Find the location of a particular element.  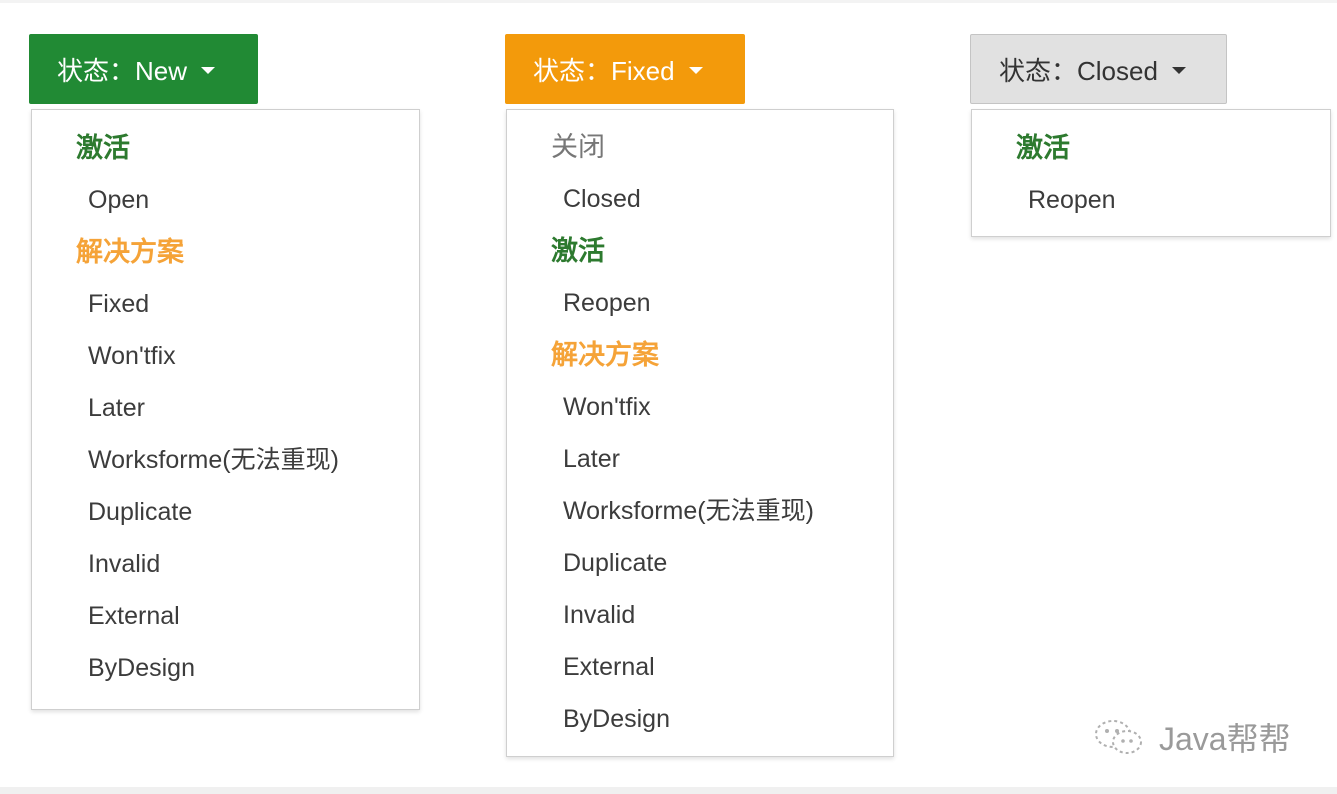

bottom-divider is located at coordinates (668, 790).